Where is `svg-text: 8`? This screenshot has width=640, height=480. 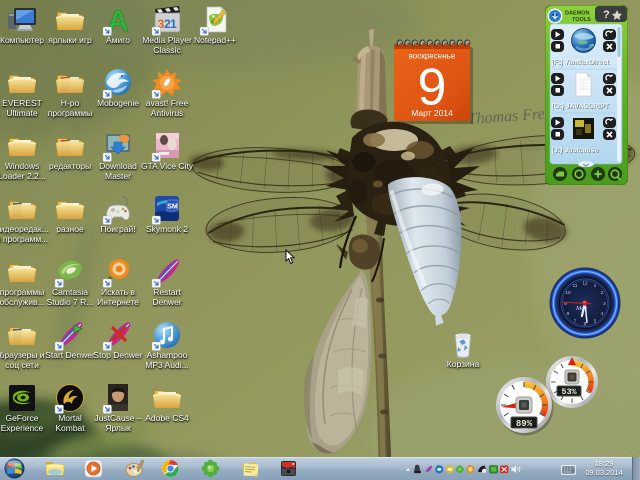 svg-text: 8 is located at coordinates (568, 314).